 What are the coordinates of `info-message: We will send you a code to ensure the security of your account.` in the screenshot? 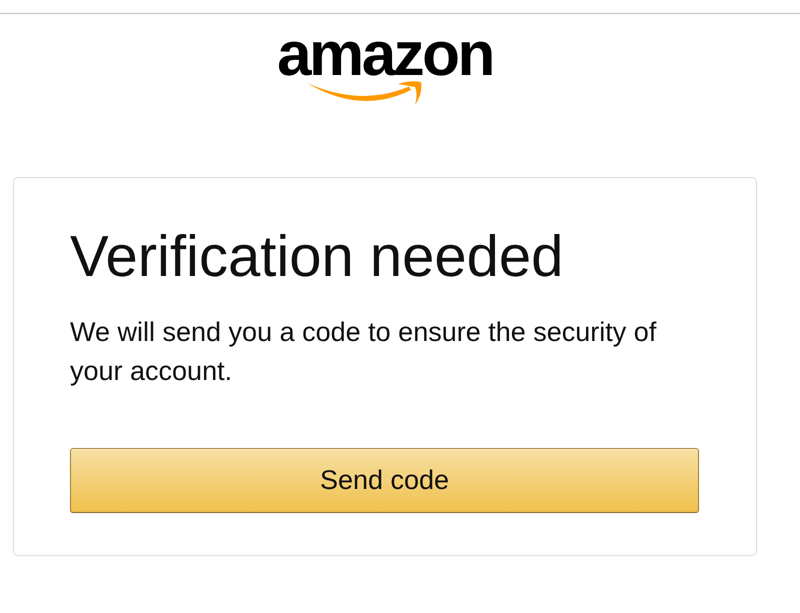 It's located at (364, 352).